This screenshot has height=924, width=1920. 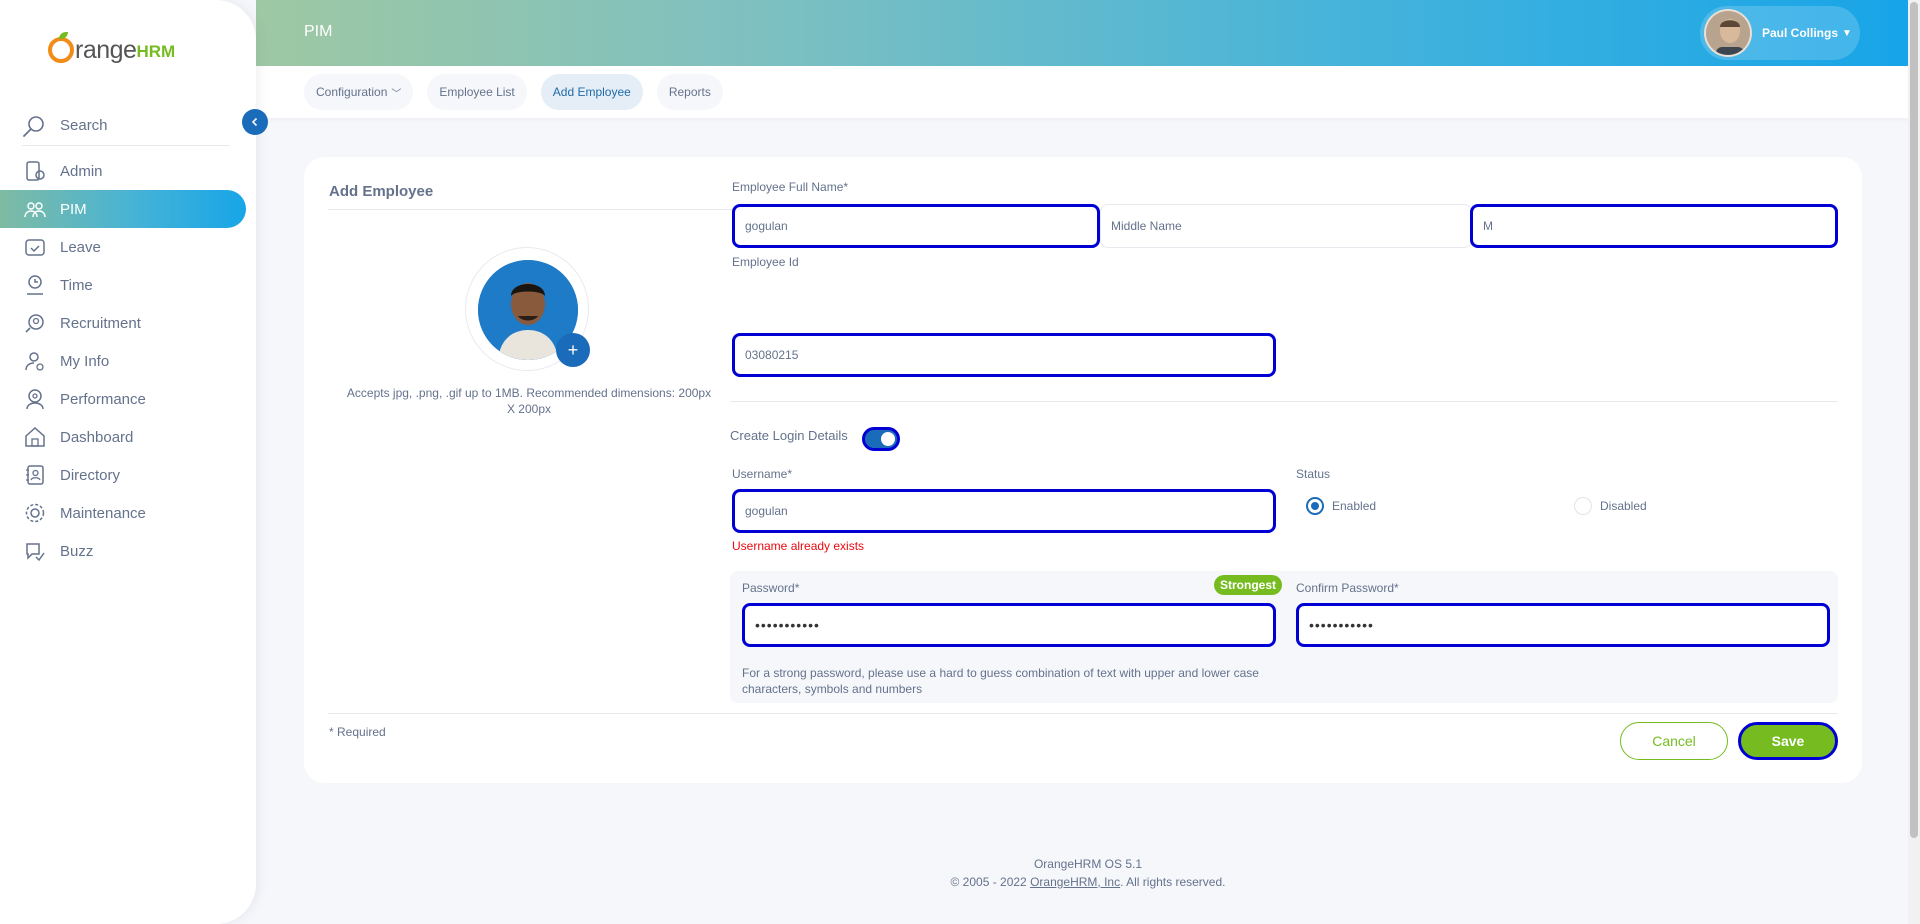 I want to click on last-name-input, so click(x=1654, y=226).